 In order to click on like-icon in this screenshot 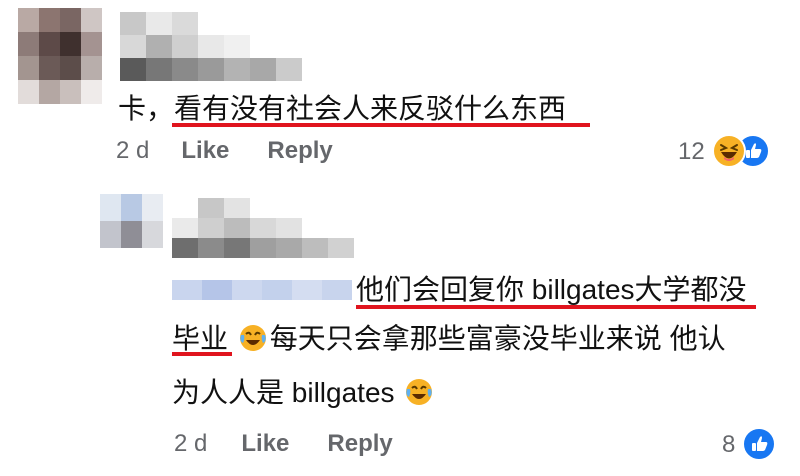, I will do `click(759, 444)`.